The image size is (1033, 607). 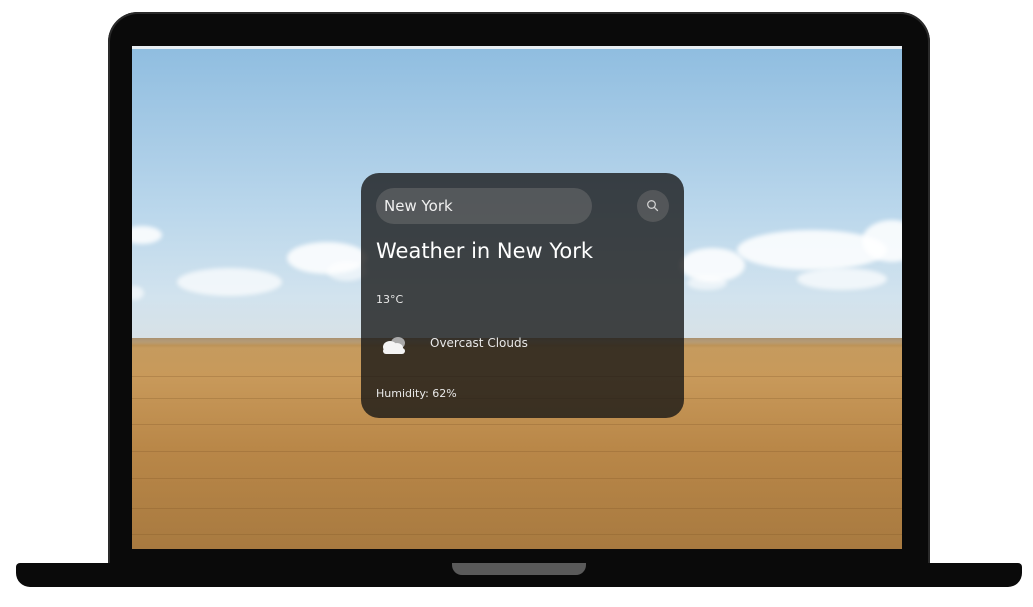 I want to click on search-icon, so click(x=653, y=206).